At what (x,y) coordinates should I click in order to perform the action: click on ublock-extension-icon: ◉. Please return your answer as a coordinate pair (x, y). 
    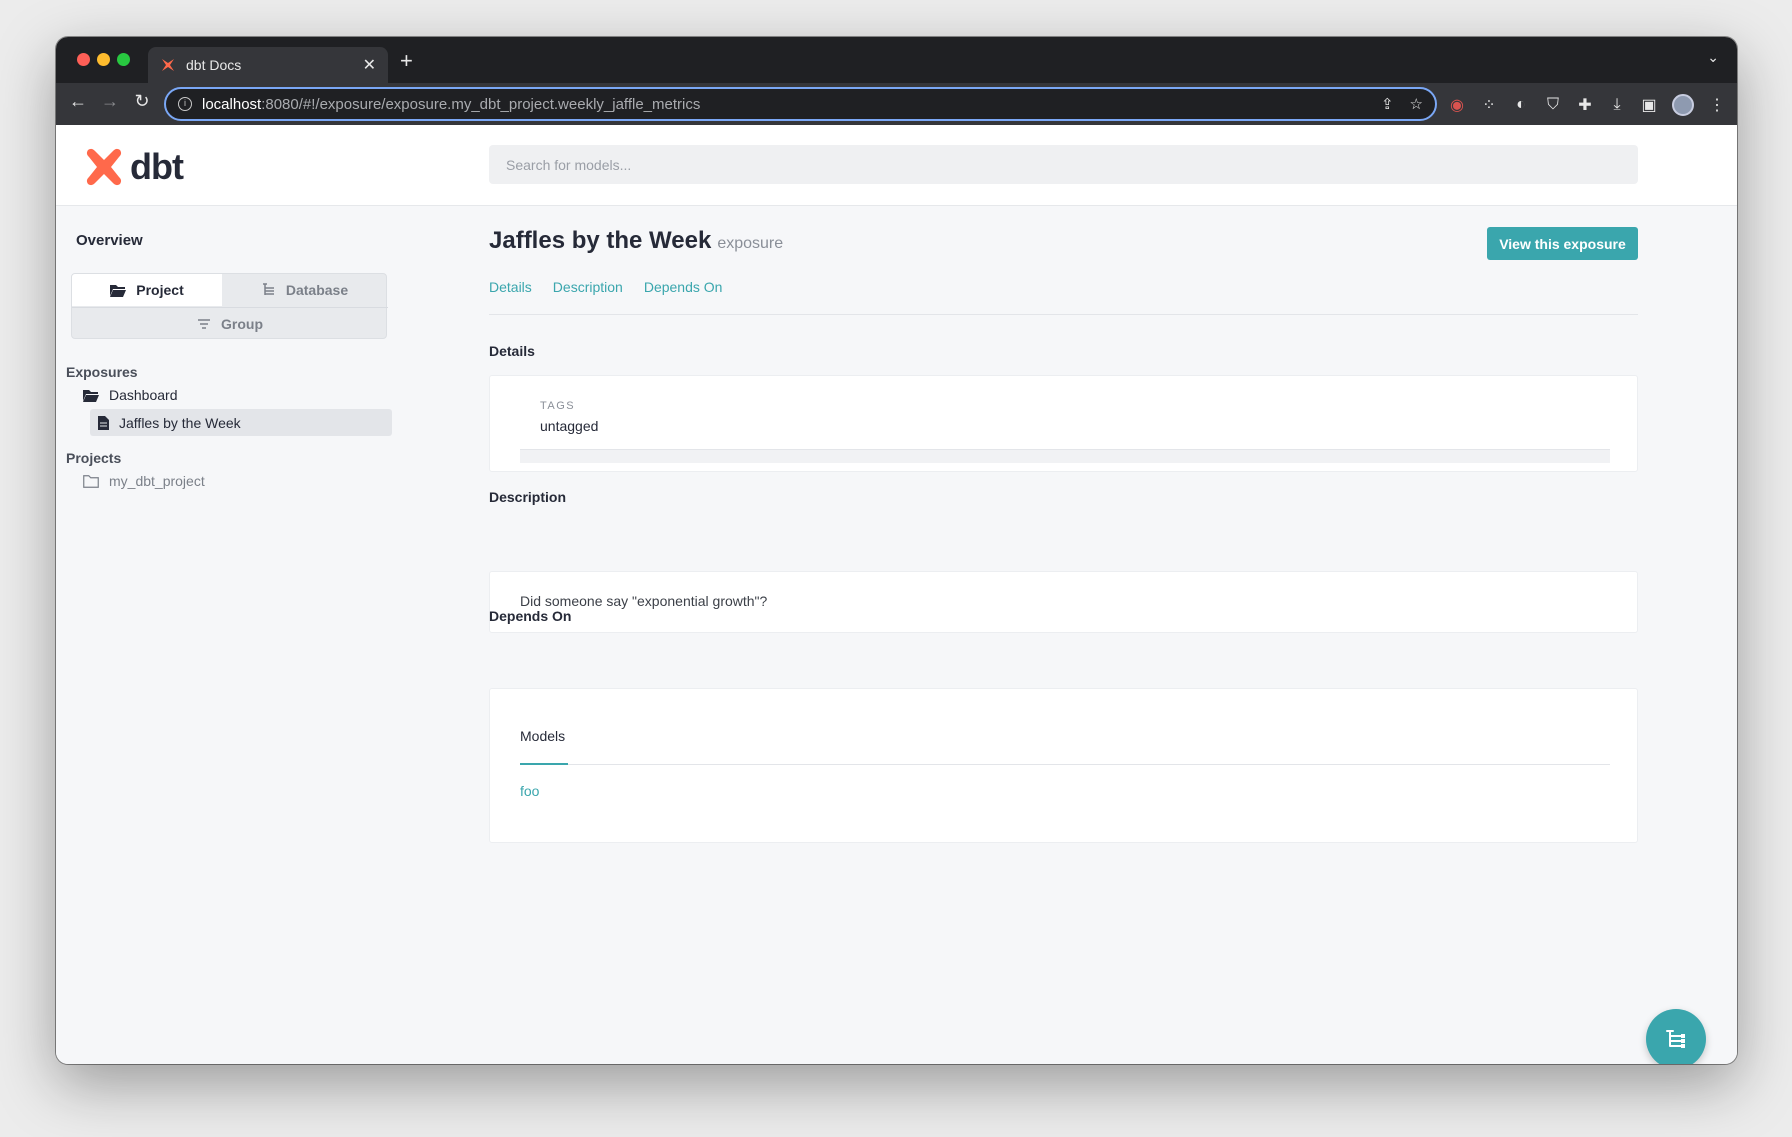
    Looking at the image, I should click on (1457, 105).